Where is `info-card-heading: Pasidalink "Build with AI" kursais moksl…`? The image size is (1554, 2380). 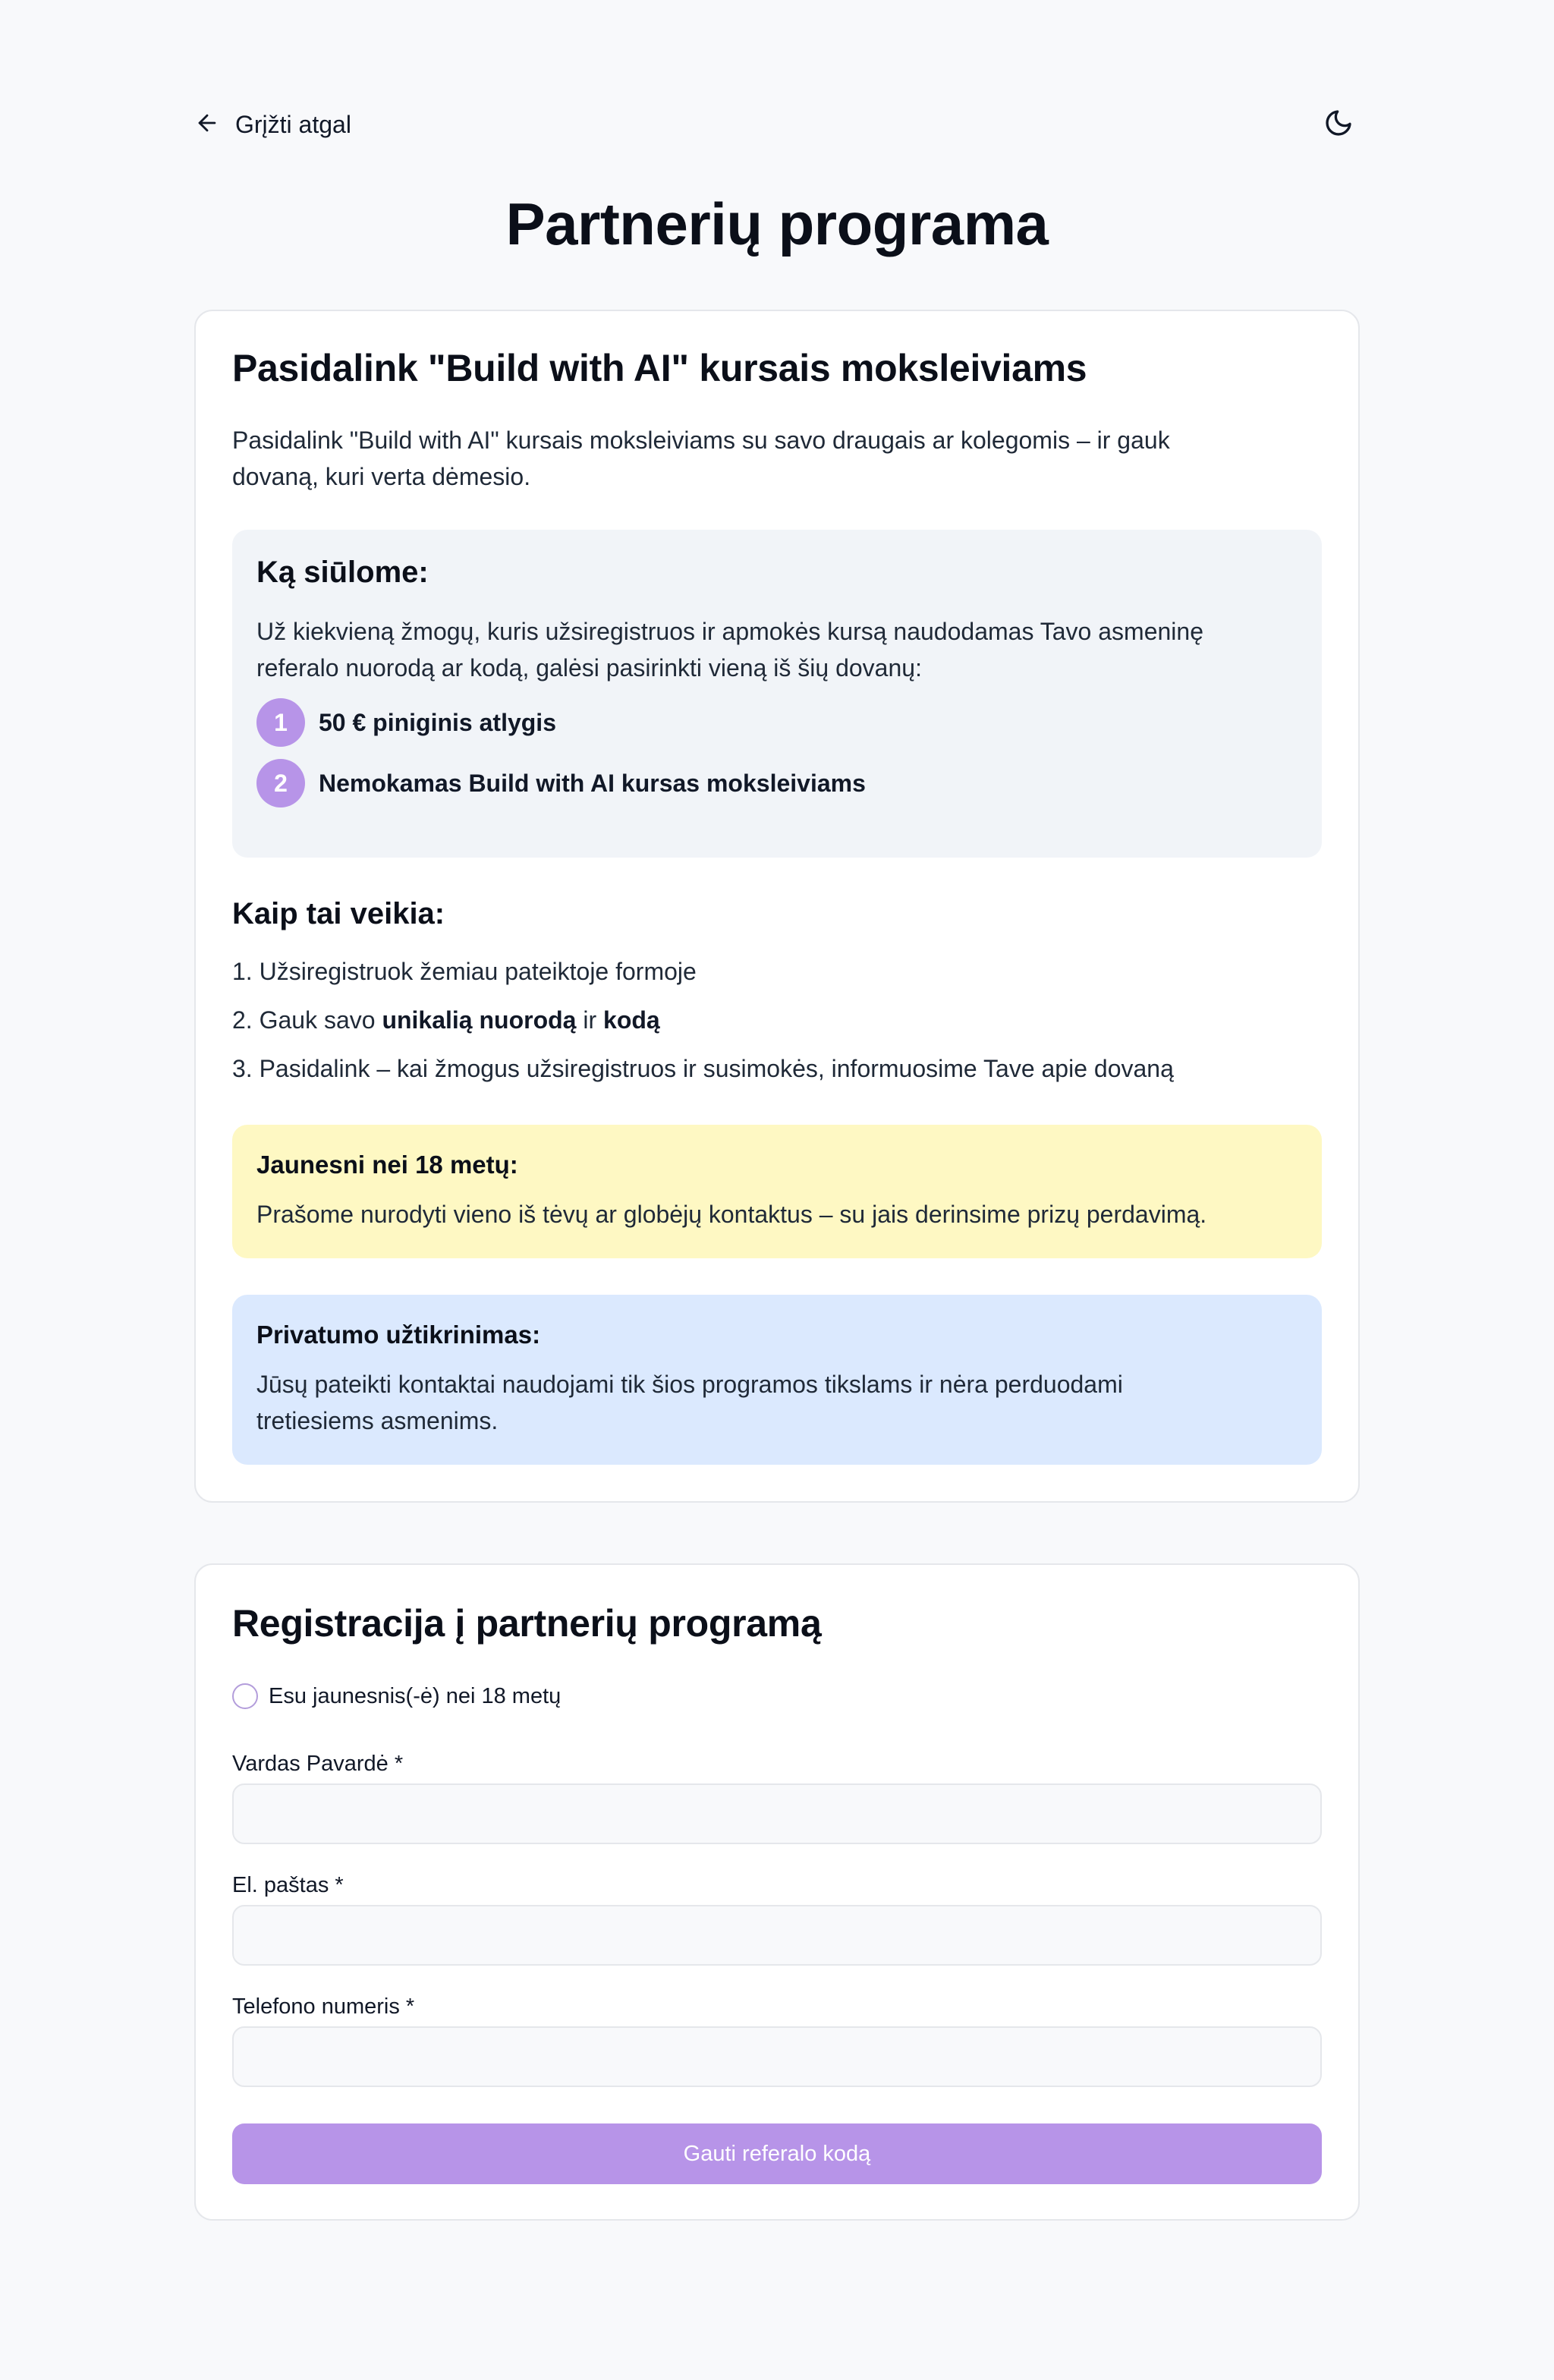
info-card-heading: Pasidalink "Build with AI" kursais moksl… is located at coordinates (659, 368).